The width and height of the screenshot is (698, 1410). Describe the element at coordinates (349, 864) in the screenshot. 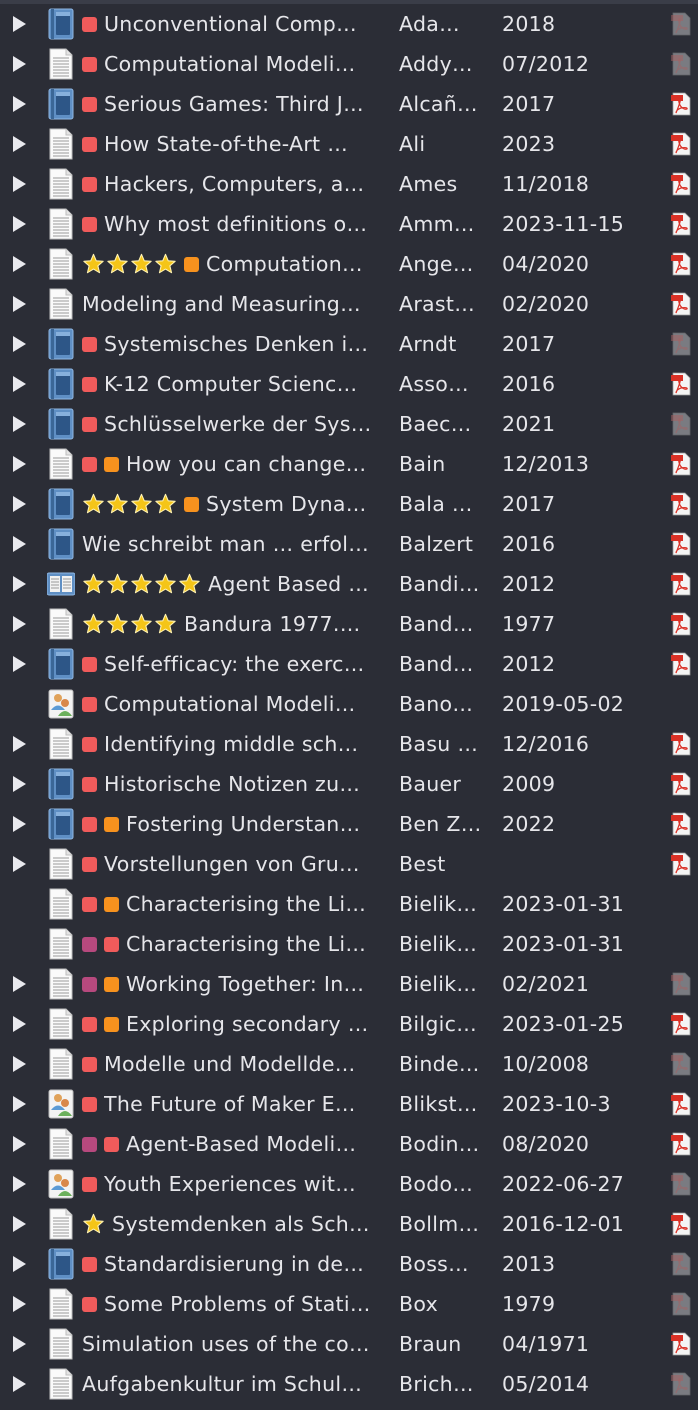

I see `table-row: Vorstellungen von Gru… Best` at that location.